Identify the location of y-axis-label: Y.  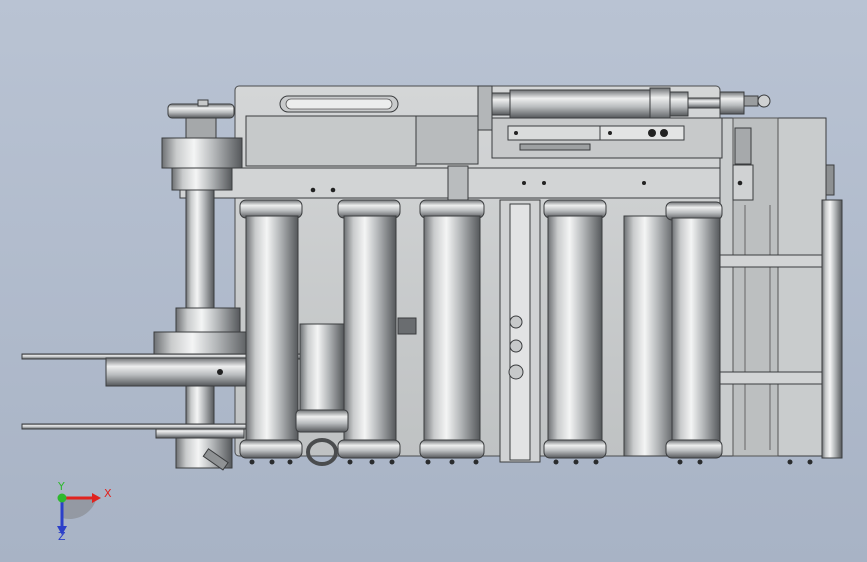
(61, 486).